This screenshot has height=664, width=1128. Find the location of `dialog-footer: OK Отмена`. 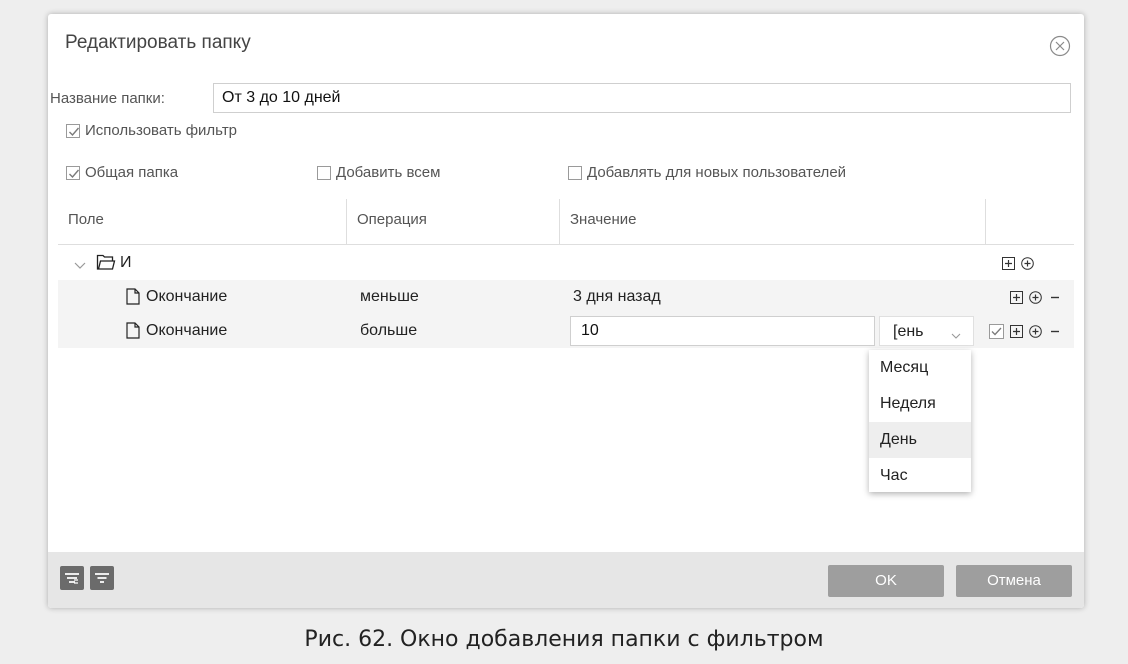

dialog-footer: OK Отмена is located at coordinates (566, 580).